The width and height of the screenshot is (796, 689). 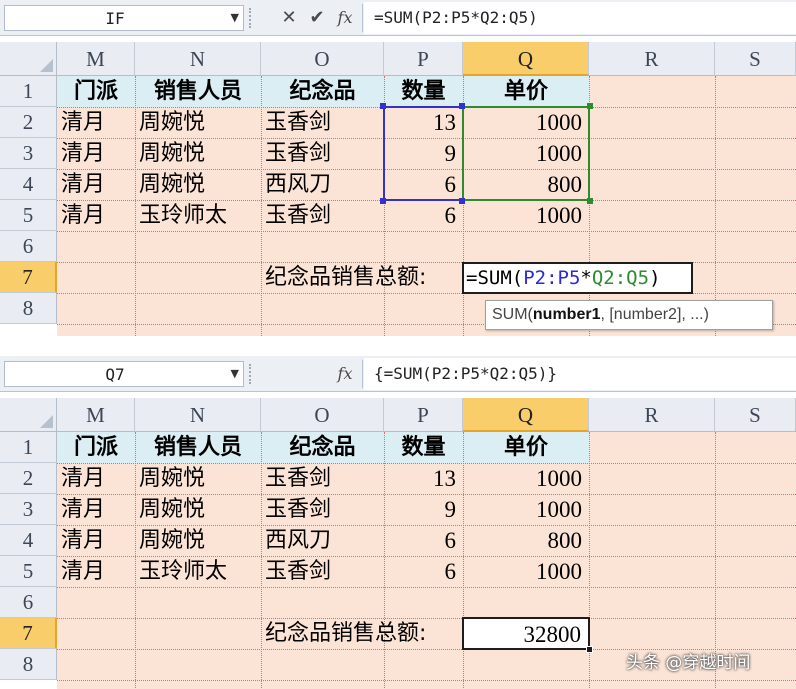 I want to click on data-cell: 800, so click(x=526, y=540).